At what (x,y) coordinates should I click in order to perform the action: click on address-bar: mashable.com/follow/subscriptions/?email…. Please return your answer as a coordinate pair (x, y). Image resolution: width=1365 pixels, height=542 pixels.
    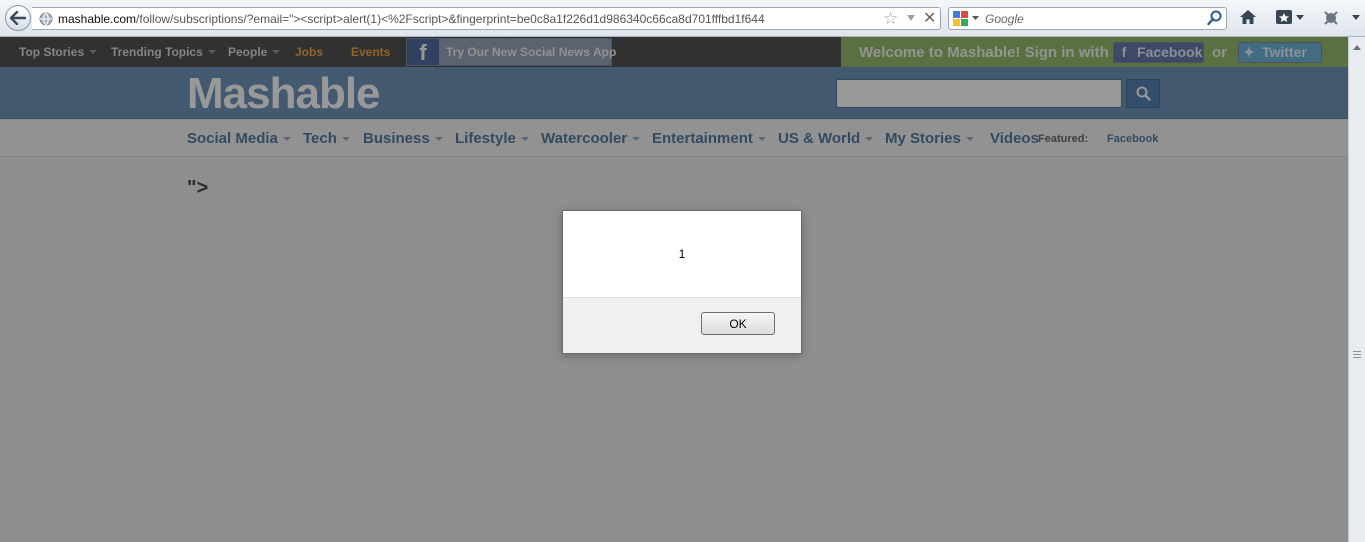
    Looking at the image, I should click on (486, 18).